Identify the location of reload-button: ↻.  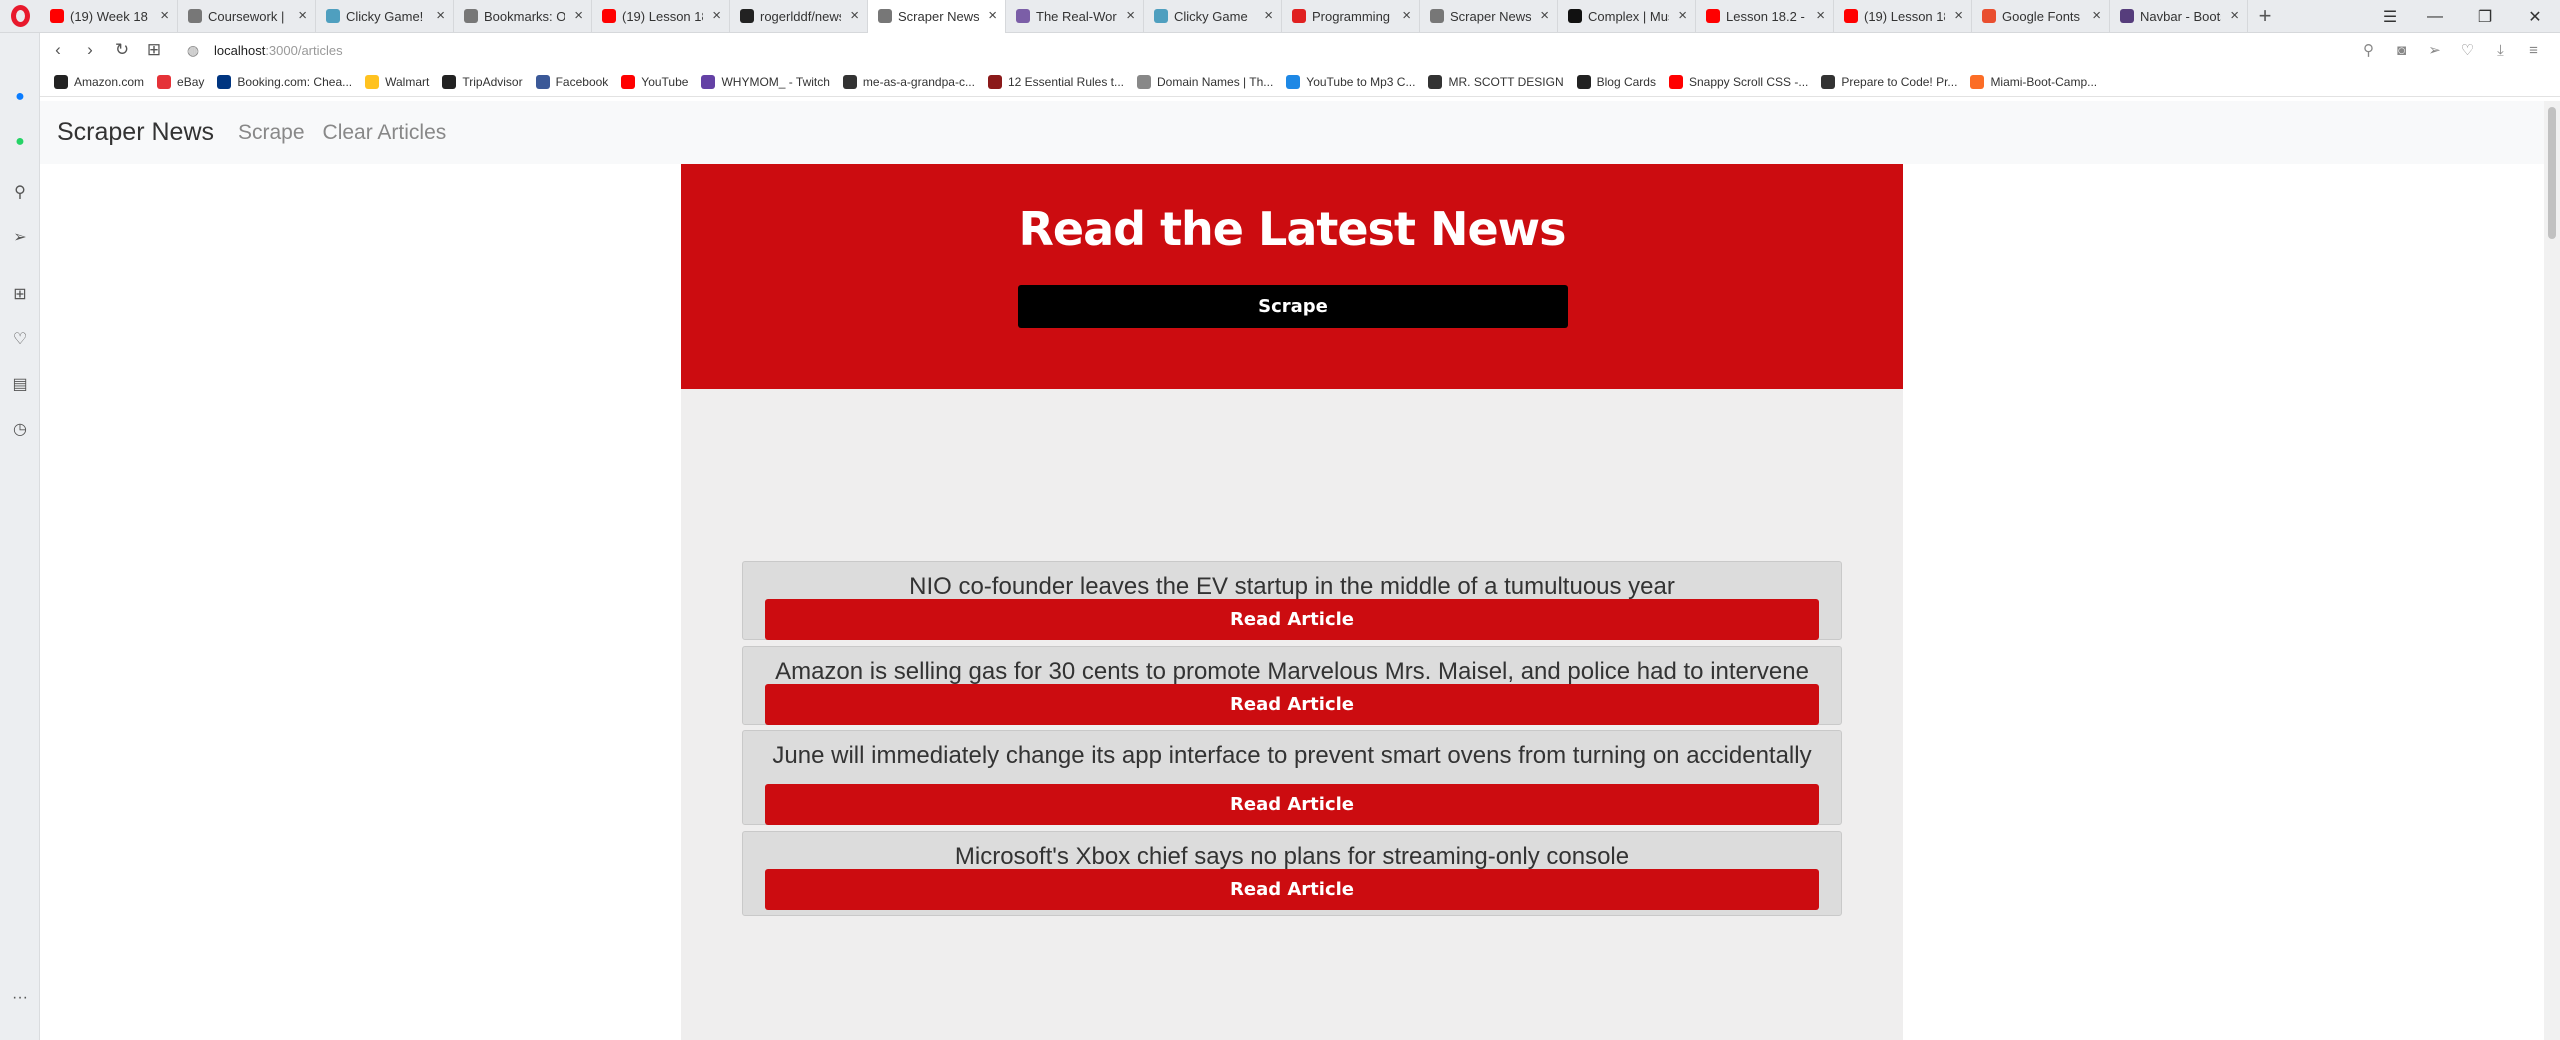
(122, 50).